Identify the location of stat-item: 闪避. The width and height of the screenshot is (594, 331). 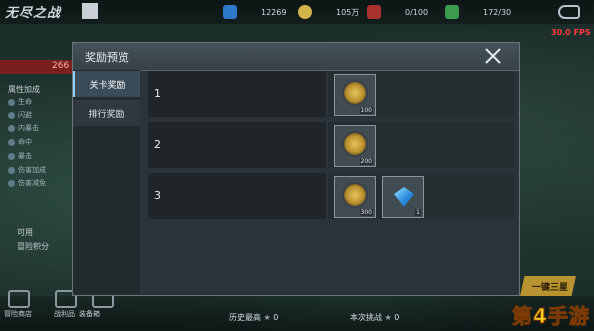
(20, 115).